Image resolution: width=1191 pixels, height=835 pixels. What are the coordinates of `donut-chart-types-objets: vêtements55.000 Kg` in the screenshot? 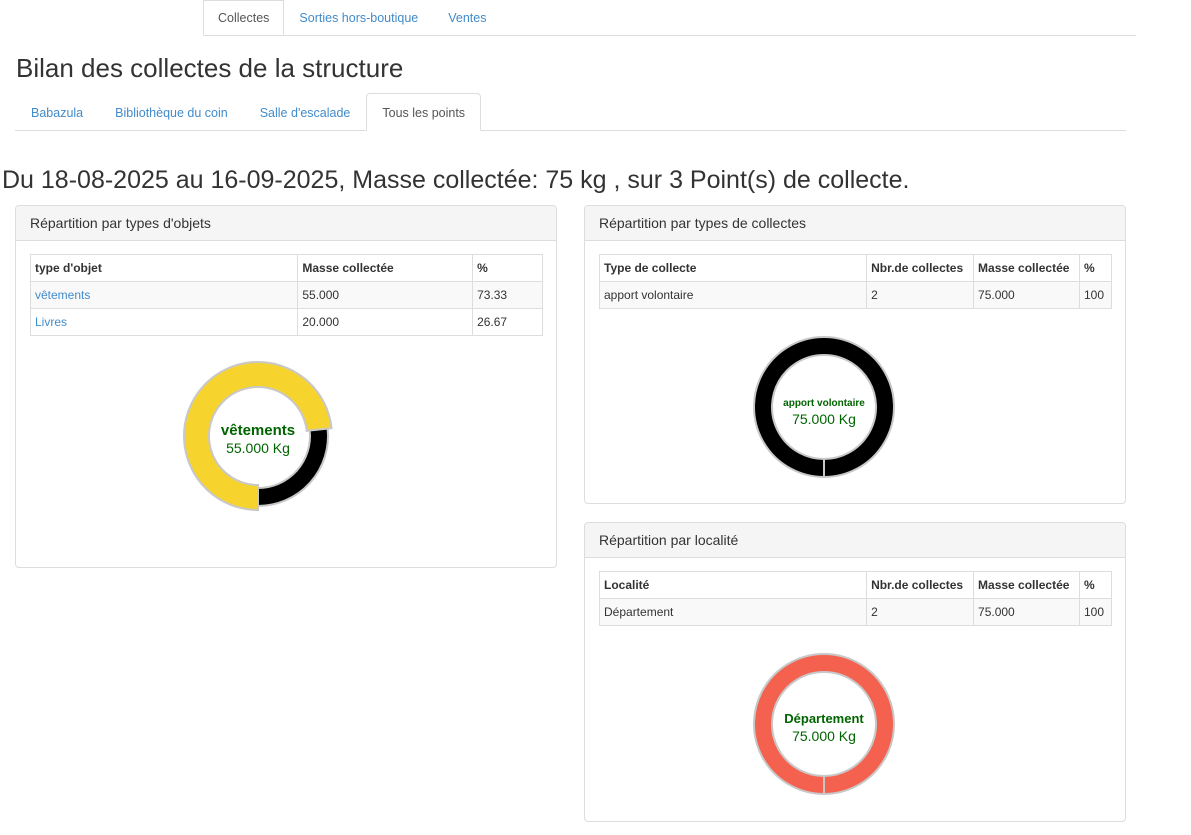 It's located at (258, 436).